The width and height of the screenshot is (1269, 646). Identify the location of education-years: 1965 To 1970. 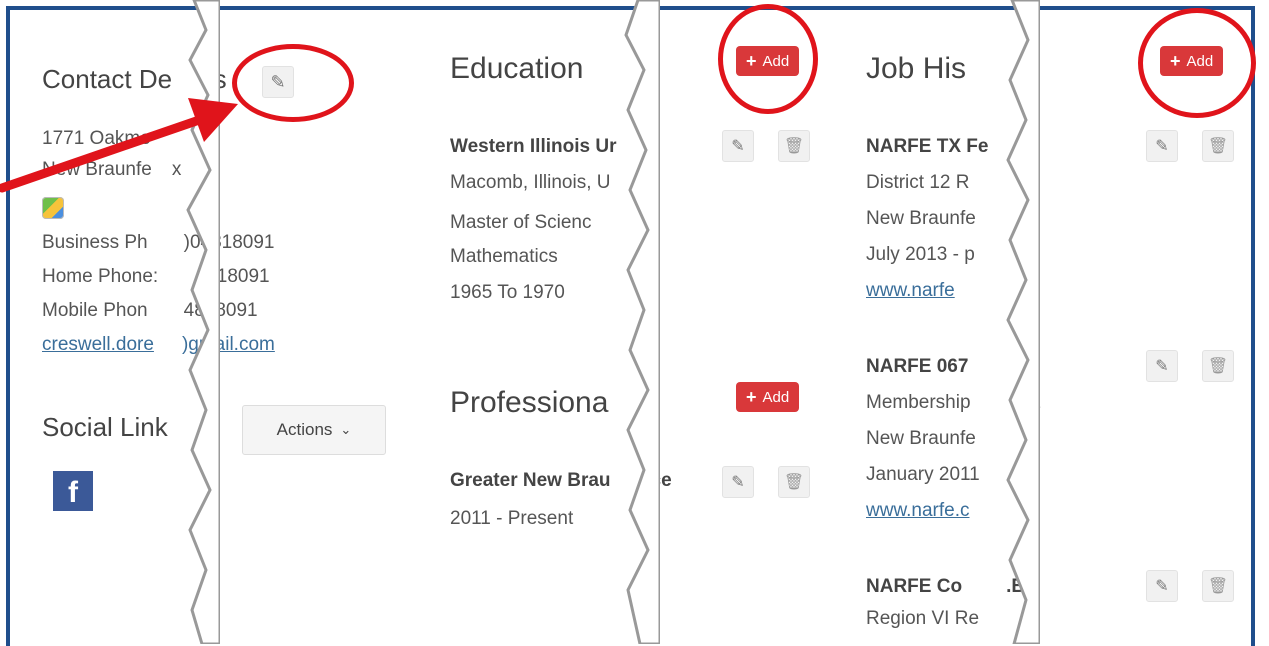
(507, 292).